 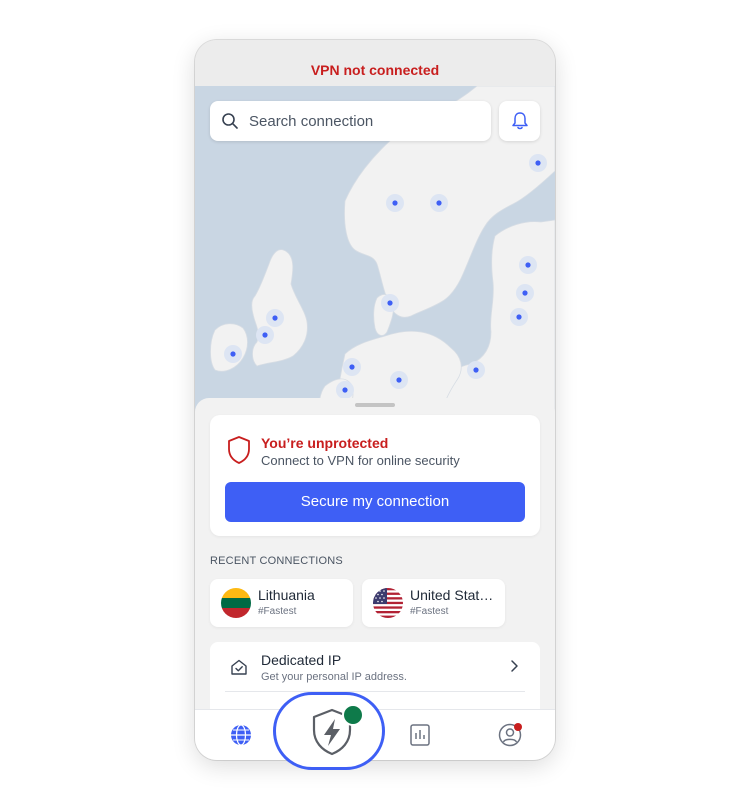 What do you see at coordinates (311, 121) in the screenshot?
I see `search-placeholder: Search connection` at bounding box center [311, 121].